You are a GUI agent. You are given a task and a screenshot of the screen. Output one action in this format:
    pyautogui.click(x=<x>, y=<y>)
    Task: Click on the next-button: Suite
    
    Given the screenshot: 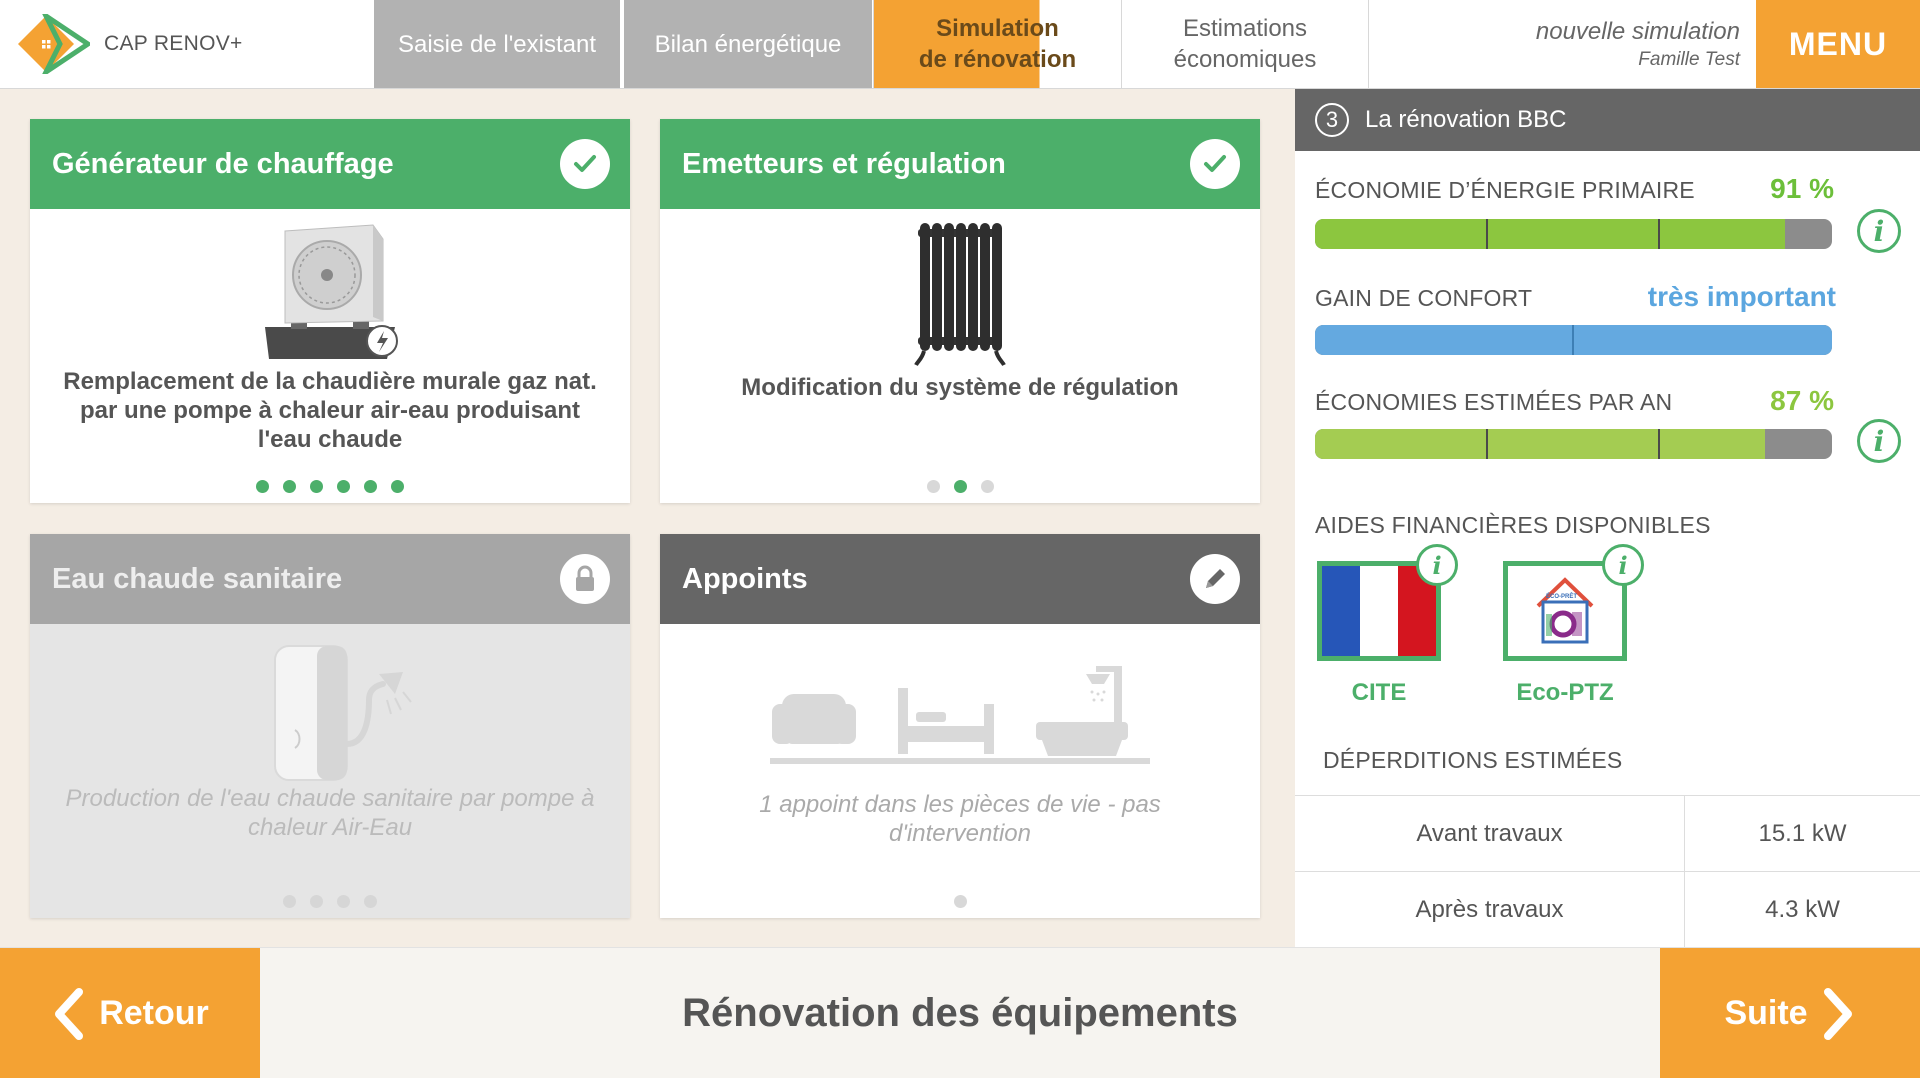 What is the action you would take?
    pyautogui.click(x=1790, y=1013)
    